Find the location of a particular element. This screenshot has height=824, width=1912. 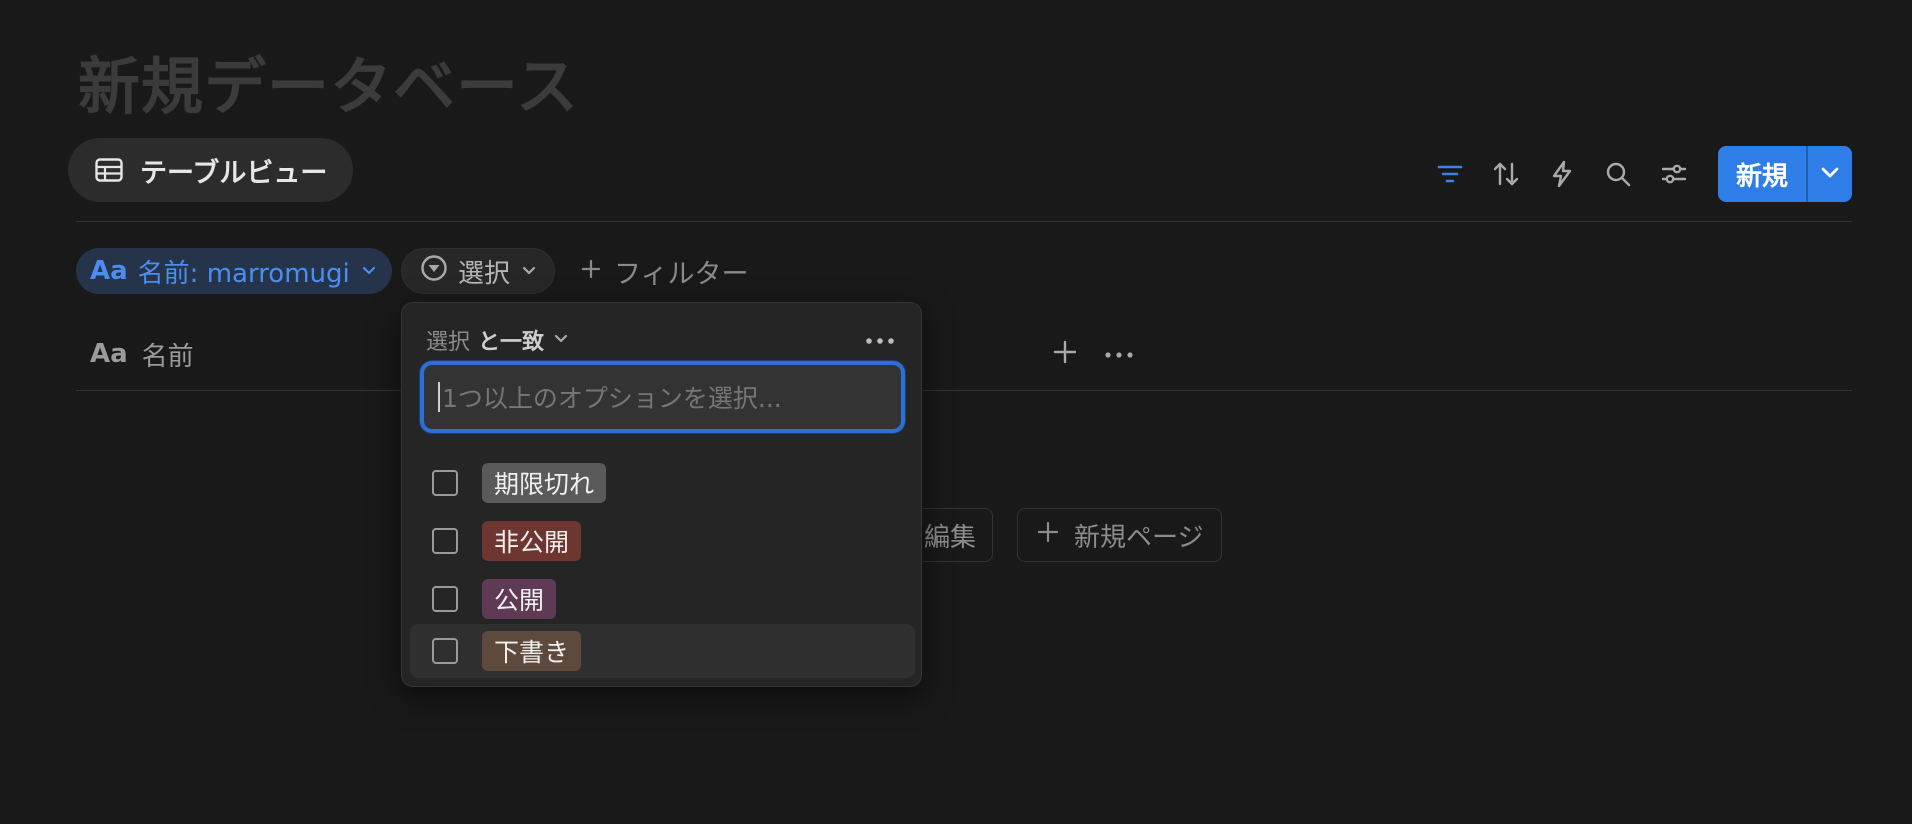

filter-property-label: 選択 is located at coordinates (448, 342).